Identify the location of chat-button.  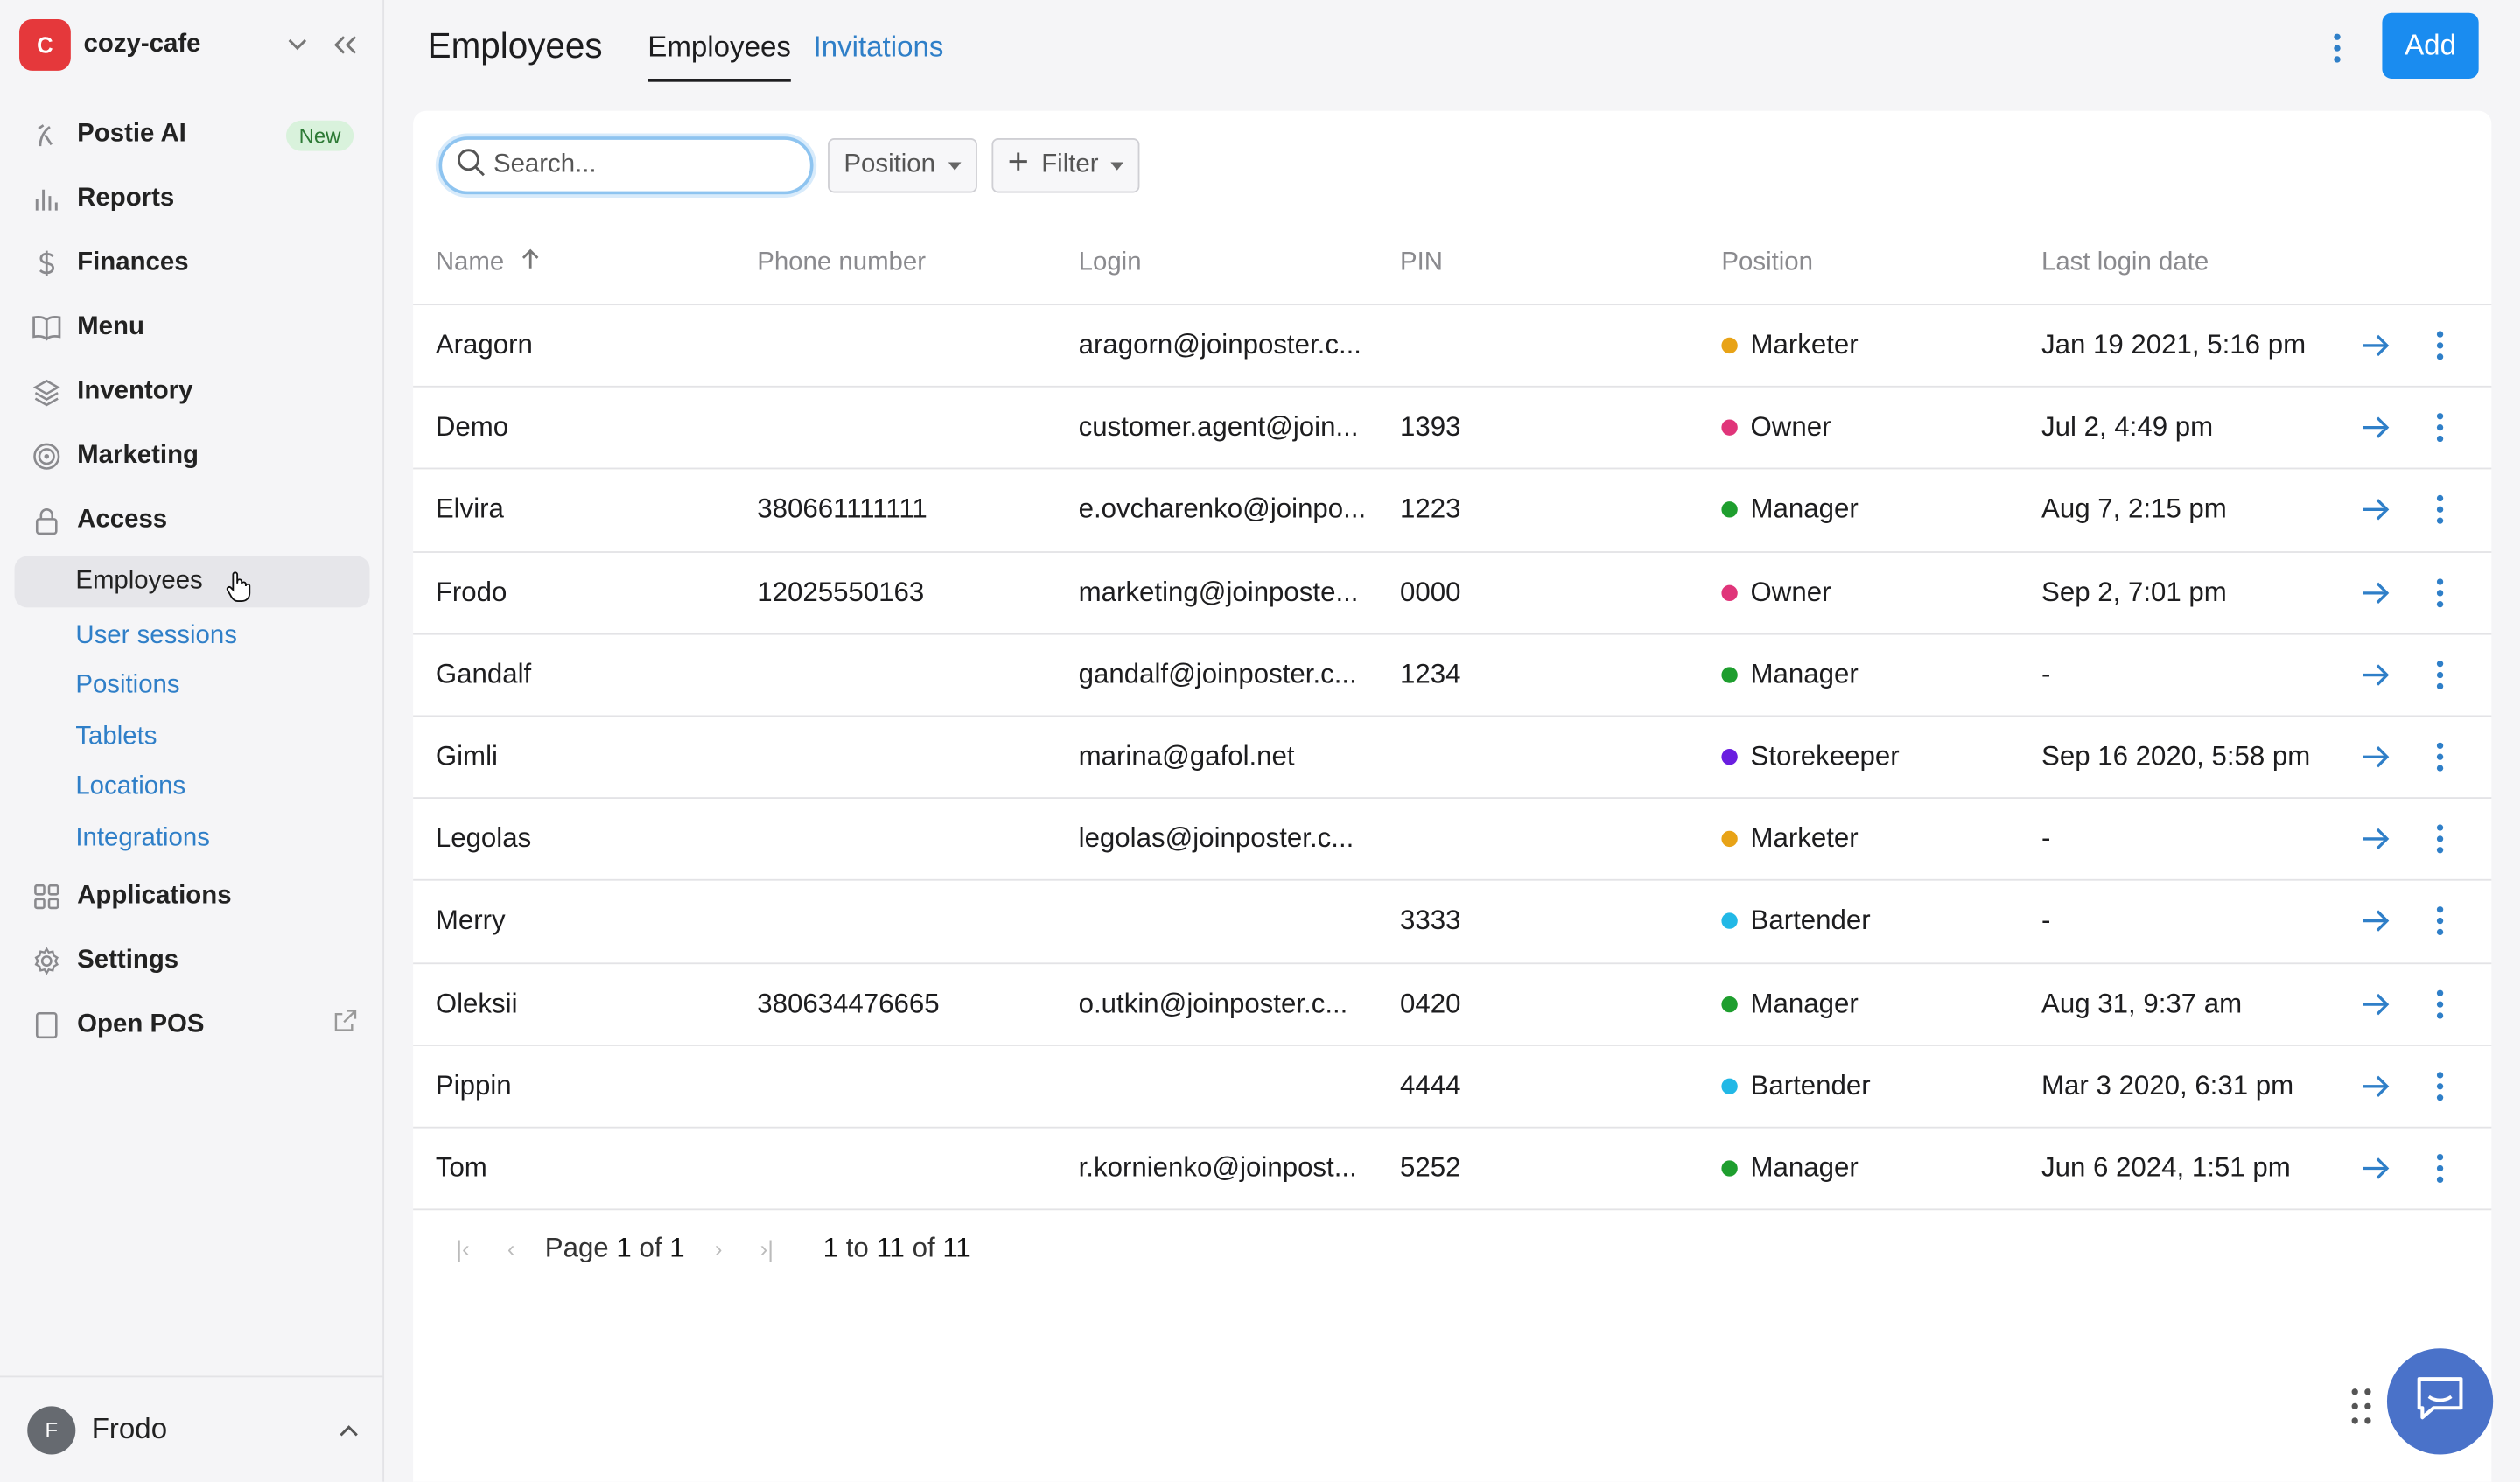
(2440, 1401).